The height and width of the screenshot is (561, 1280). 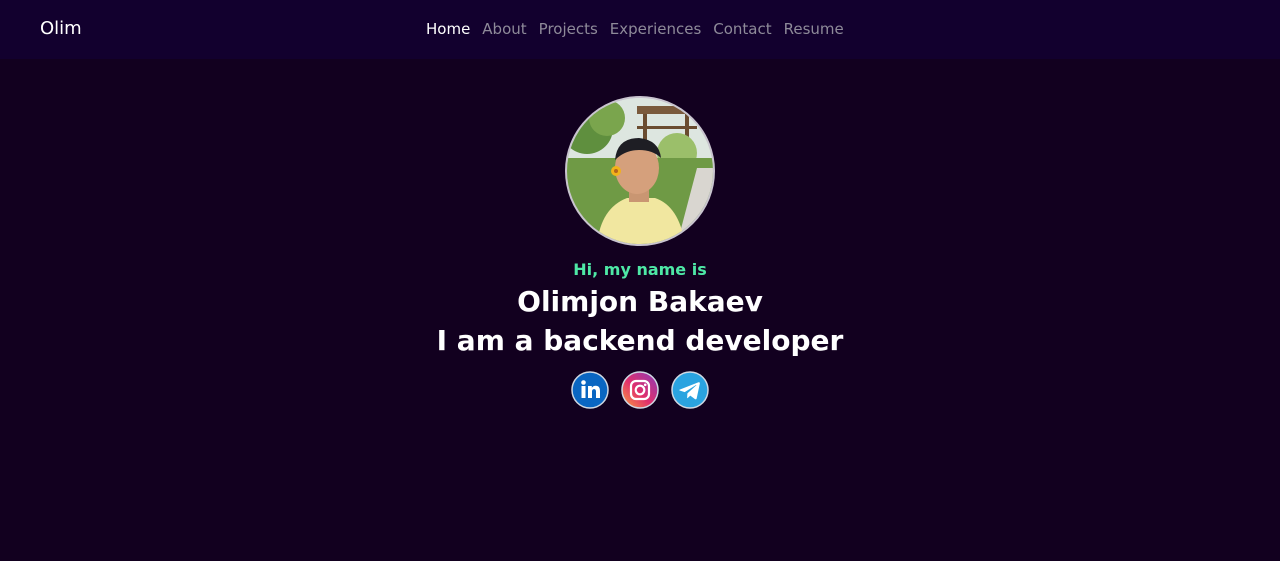 What do you see at coordinates (61, 28) in the screenshot?
I see `brand-logo: Olim` at bounding box center [61, 28].